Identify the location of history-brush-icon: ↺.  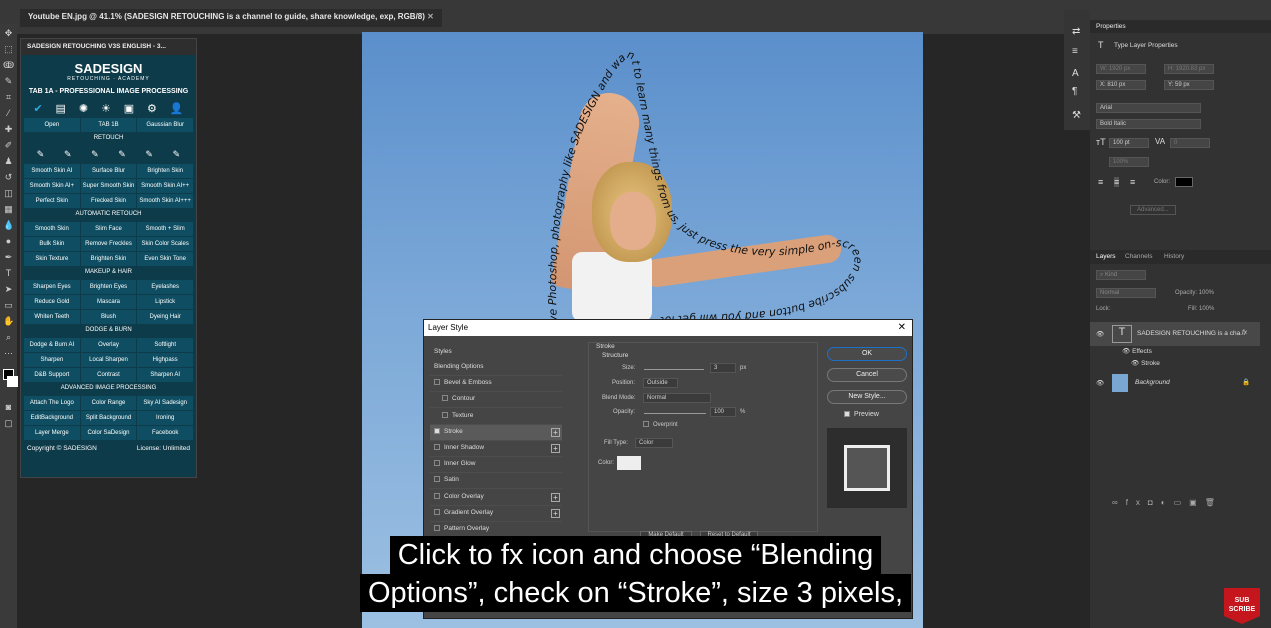
(8, 177).